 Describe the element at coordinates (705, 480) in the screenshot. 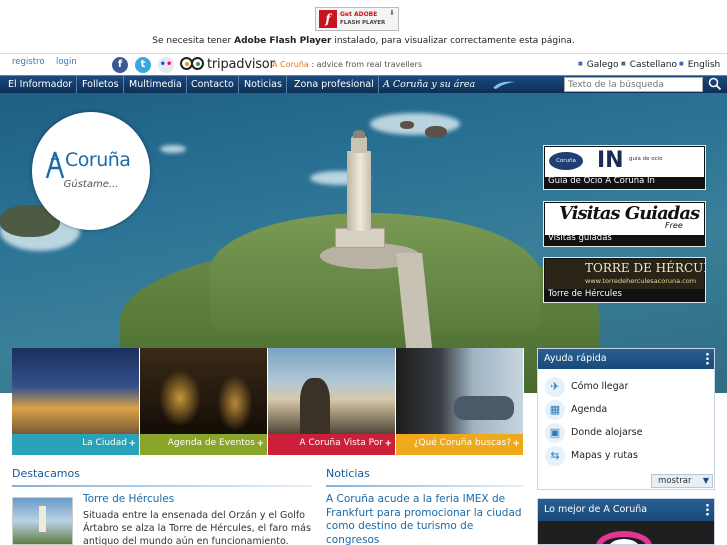

I see `chevron-down-icon: ▼` at that location.